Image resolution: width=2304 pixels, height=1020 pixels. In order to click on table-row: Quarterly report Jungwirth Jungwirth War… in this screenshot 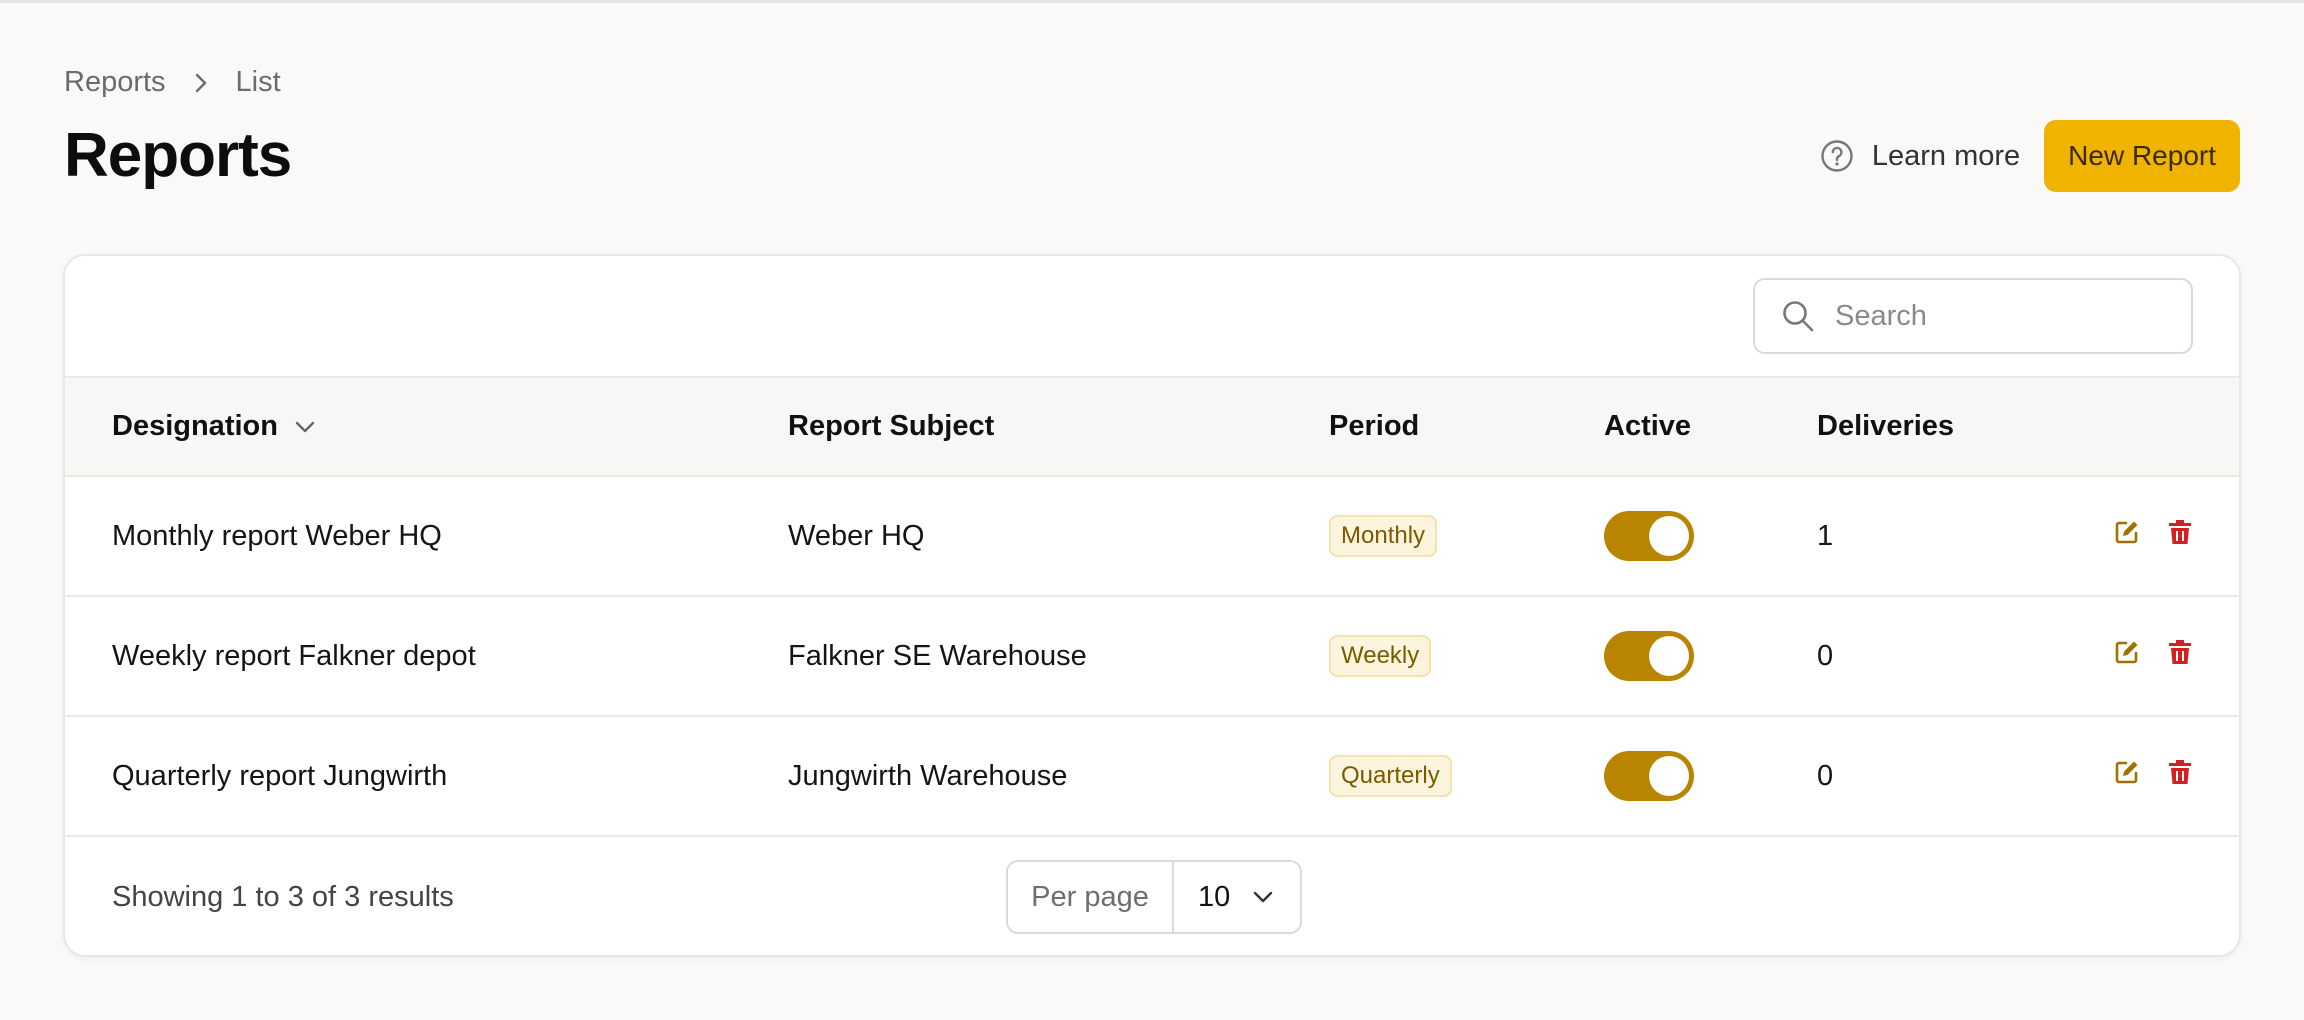, I will do `click(1152, 776)`.